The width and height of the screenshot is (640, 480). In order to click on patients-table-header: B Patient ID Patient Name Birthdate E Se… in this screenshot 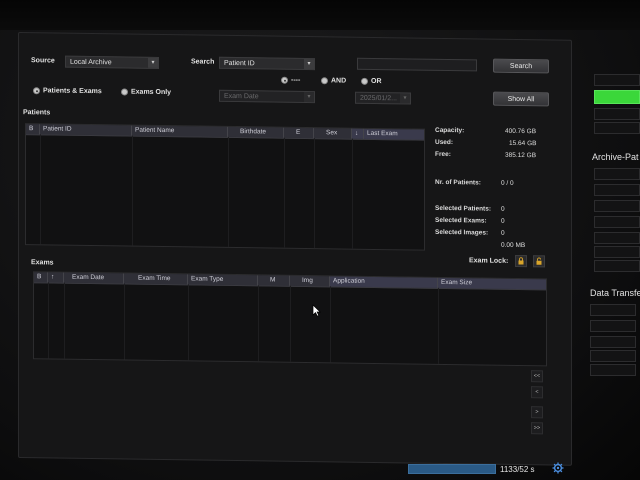, I will do `click(225, 132)`.